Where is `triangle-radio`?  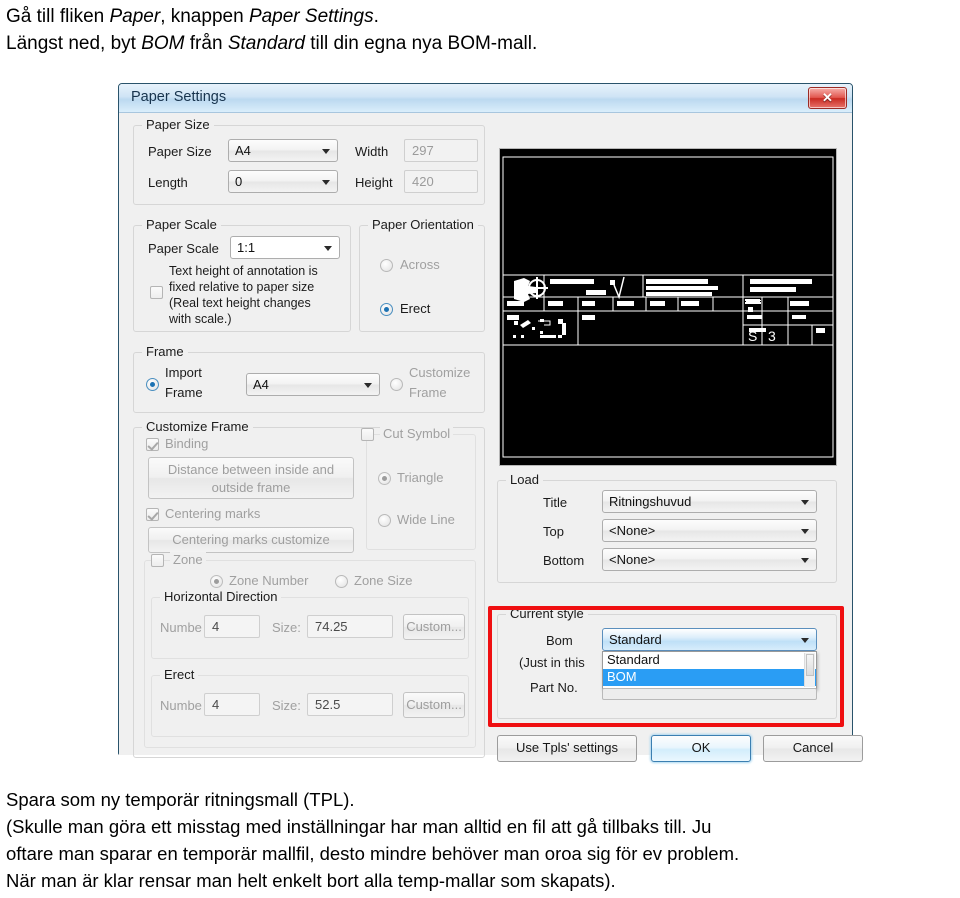 triangle-radio is located at coordinates (384, 478).